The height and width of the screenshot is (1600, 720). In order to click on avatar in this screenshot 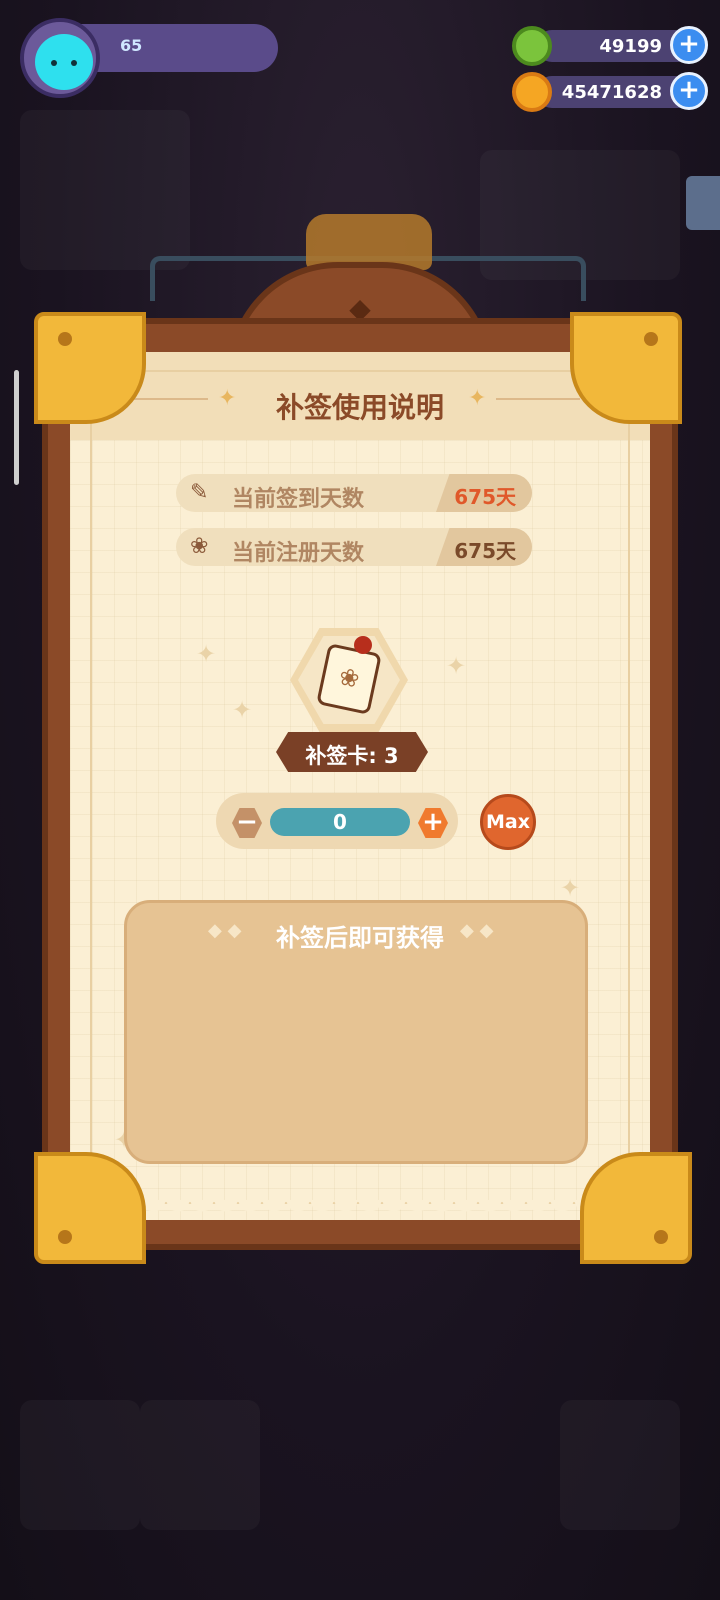, I will do `click(64, 62)`.